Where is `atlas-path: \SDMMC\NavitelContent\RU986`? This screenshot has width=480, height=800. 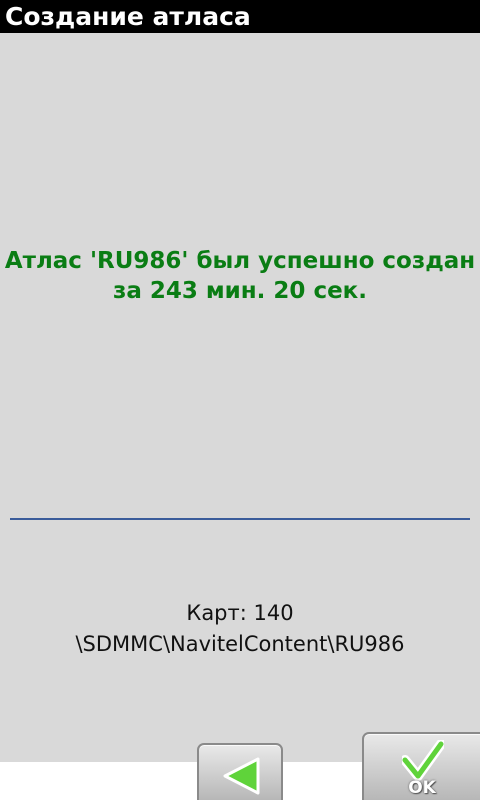
atlas-path: \SDMMC\NavitelContent\RU986 is located at coordinates (240, 644).